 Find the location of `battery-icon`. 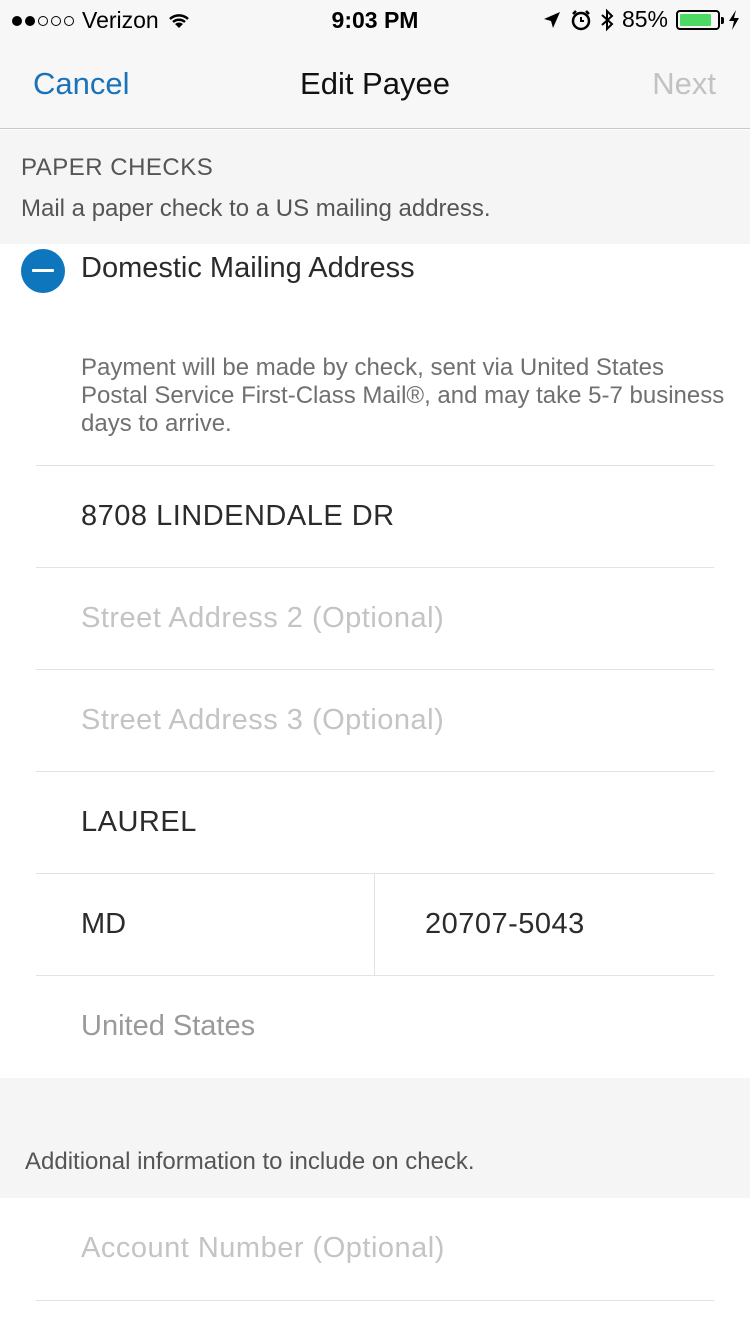

battery-icon is located at coordinates (700, 19).